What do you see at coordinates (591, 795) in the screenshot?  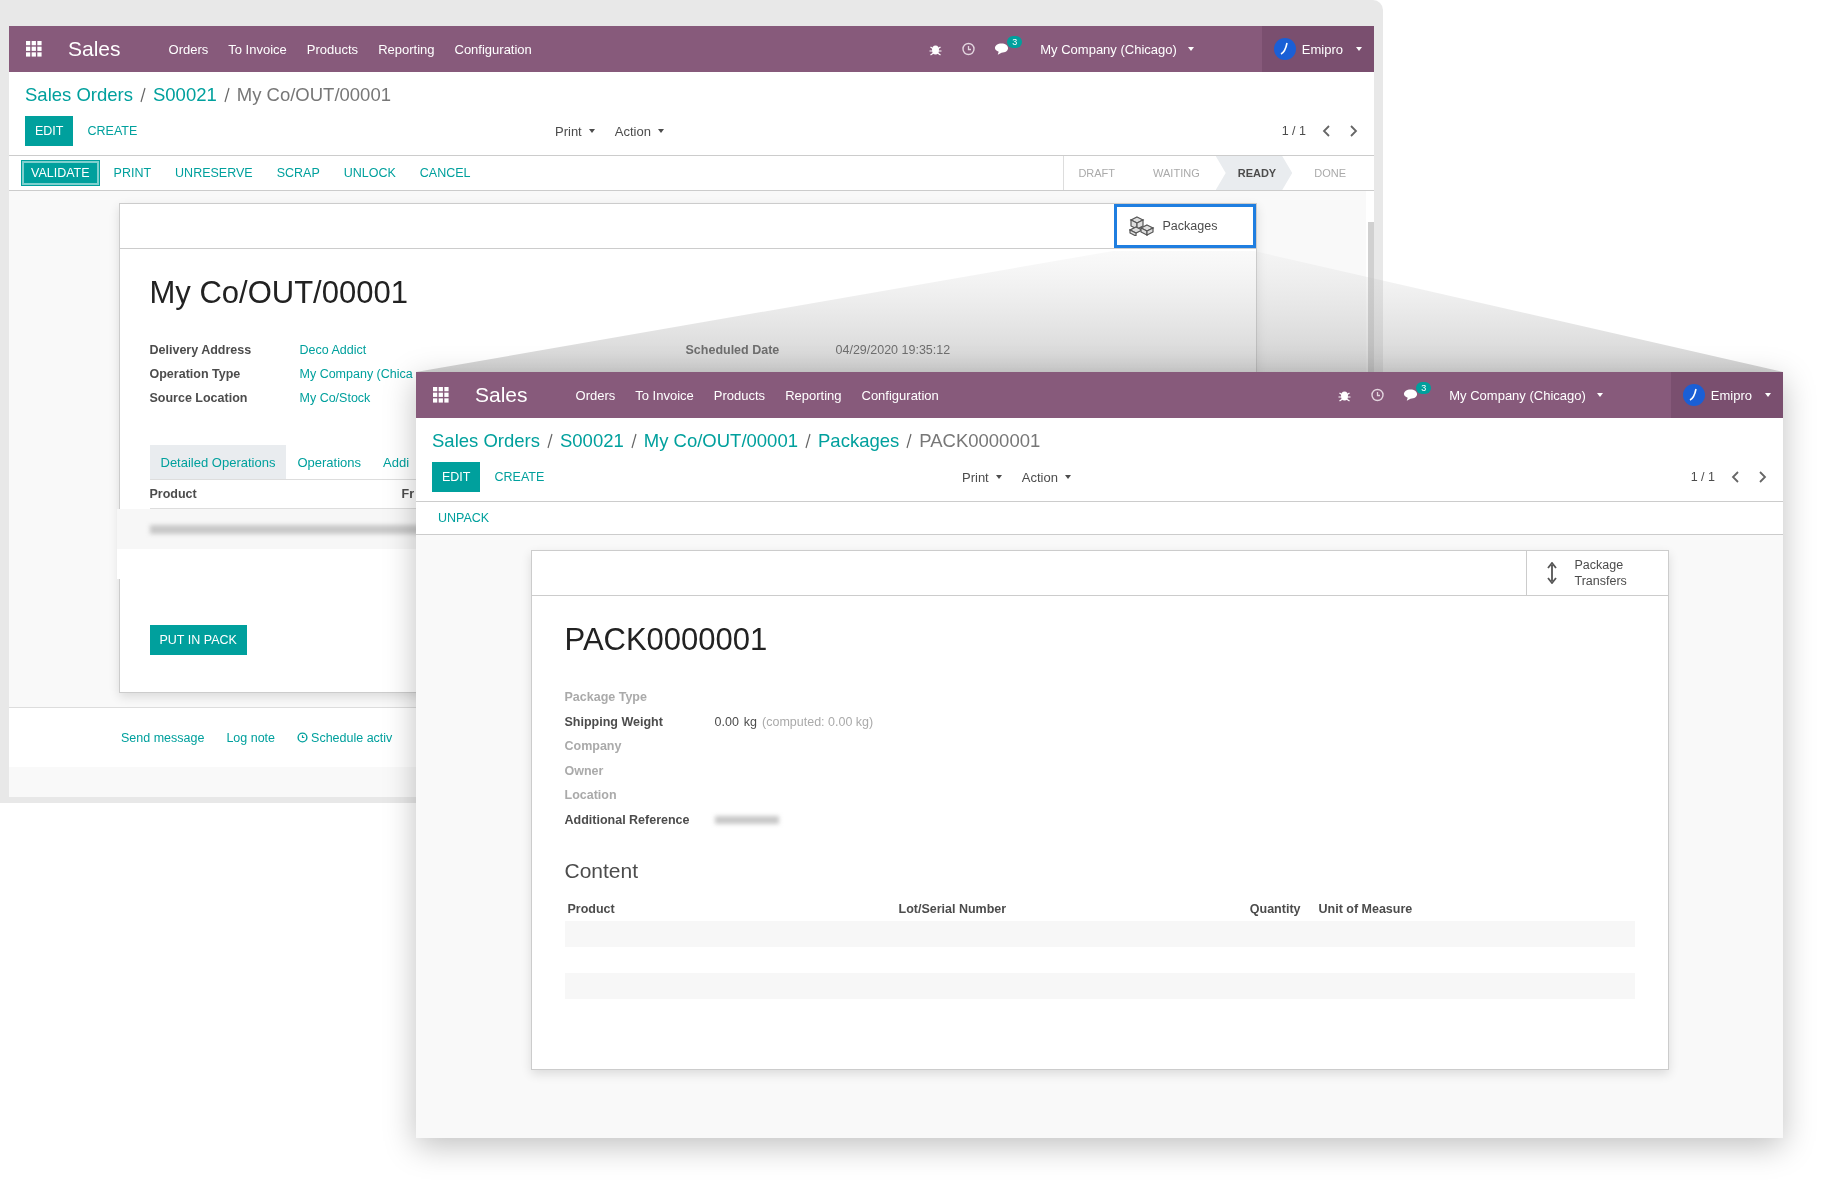 I see `field-label: Location` at bounding box center [591, 795].